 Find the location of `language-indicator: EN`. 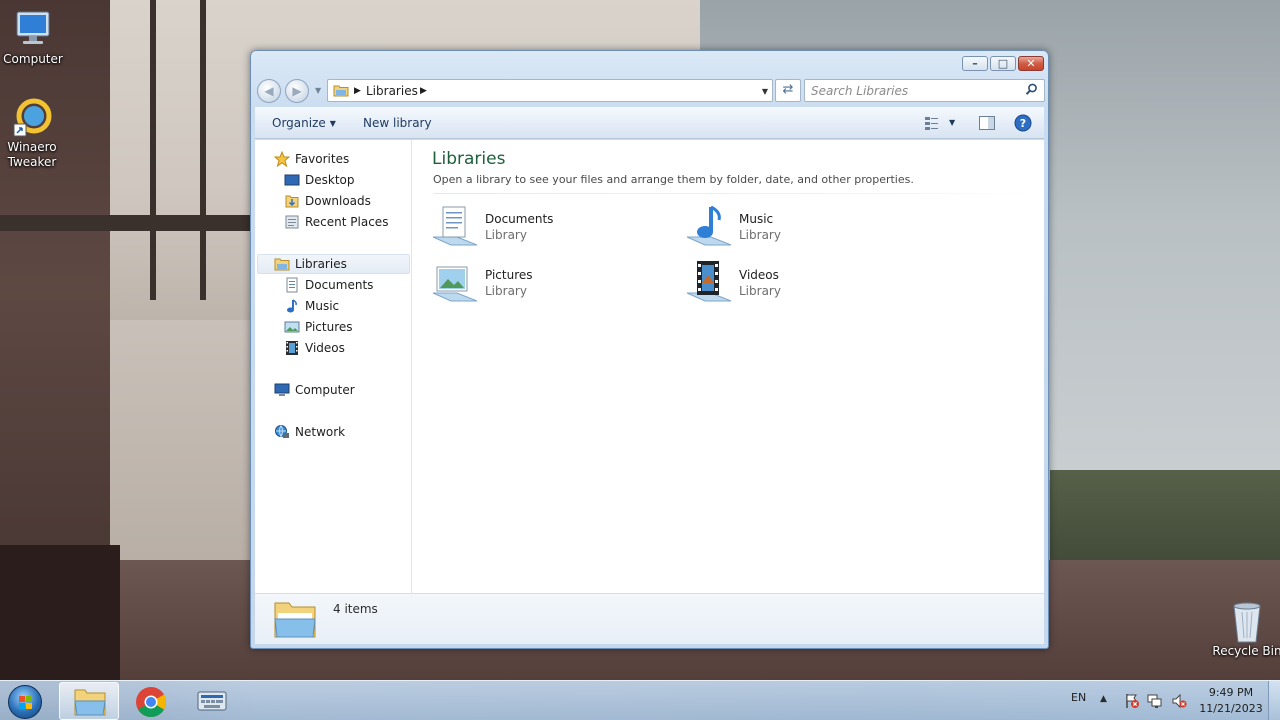

language-indicator: EN is located at coordinates (1078, 697).